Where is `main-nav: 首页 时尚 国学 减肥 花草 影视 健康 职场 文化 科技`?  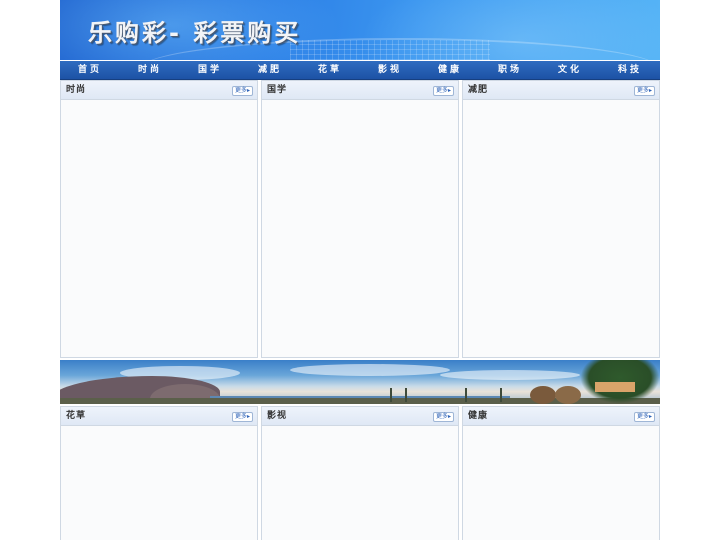 main-nav: 首页 时尚 国学 减肥 花草 影视 健康 职场 文化 科技 is located at coordinates (360, 70).